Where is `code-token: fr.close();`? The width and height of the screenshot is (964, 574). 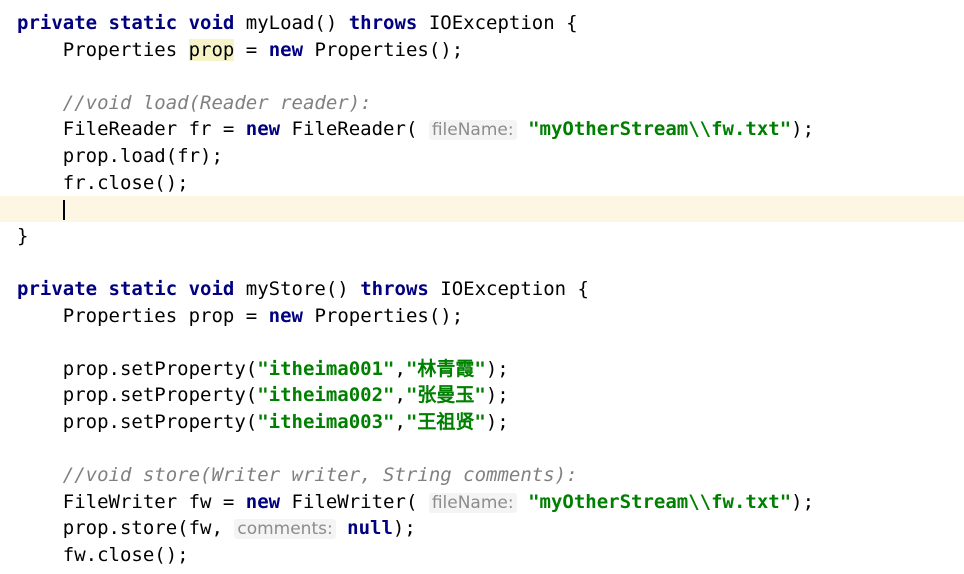
code-token: fr.close(); is located at coordinates (103, 182).